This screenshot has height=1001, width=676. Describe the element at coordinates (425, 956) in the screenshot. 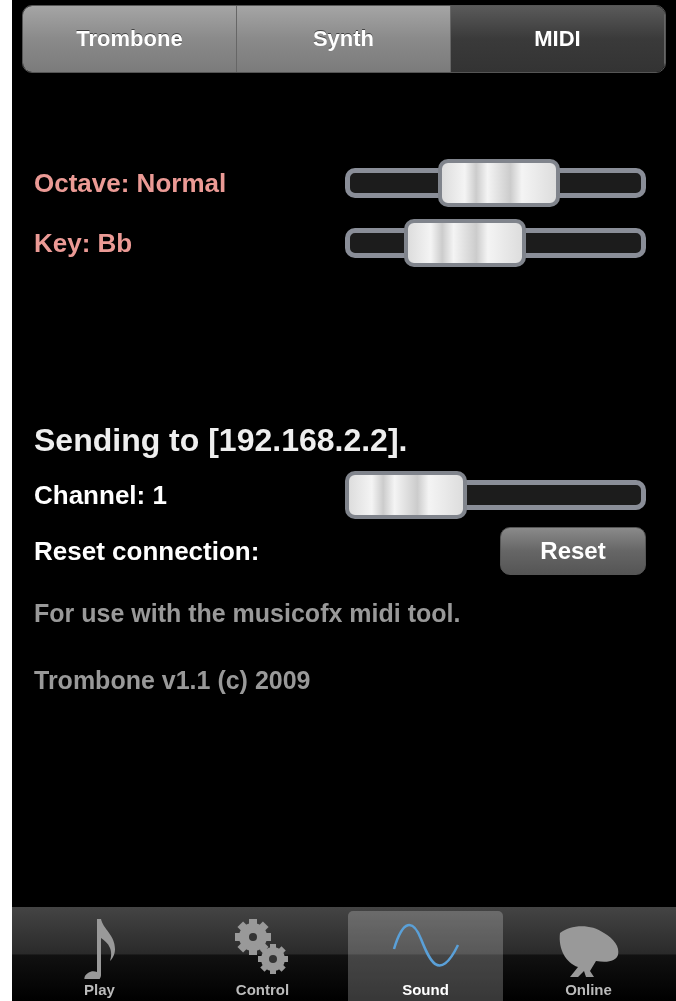

I see `tab-bar-item: Sound` at that location.